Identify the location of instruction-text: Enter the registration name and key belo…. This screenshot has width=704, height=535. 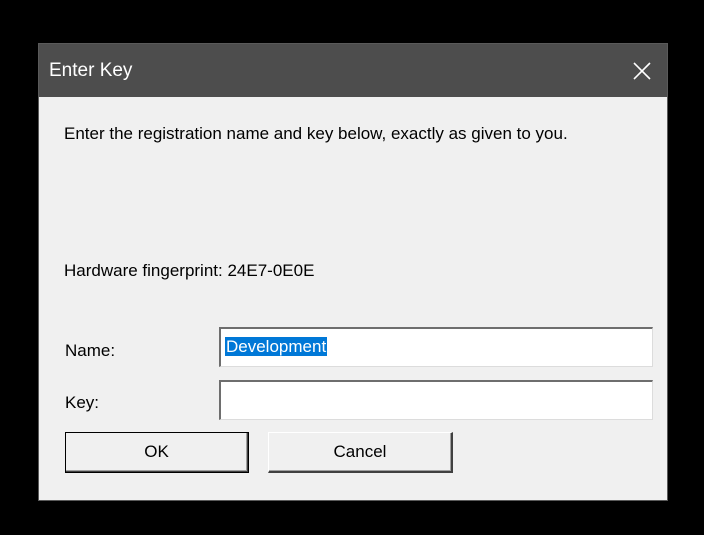
(316, 133).